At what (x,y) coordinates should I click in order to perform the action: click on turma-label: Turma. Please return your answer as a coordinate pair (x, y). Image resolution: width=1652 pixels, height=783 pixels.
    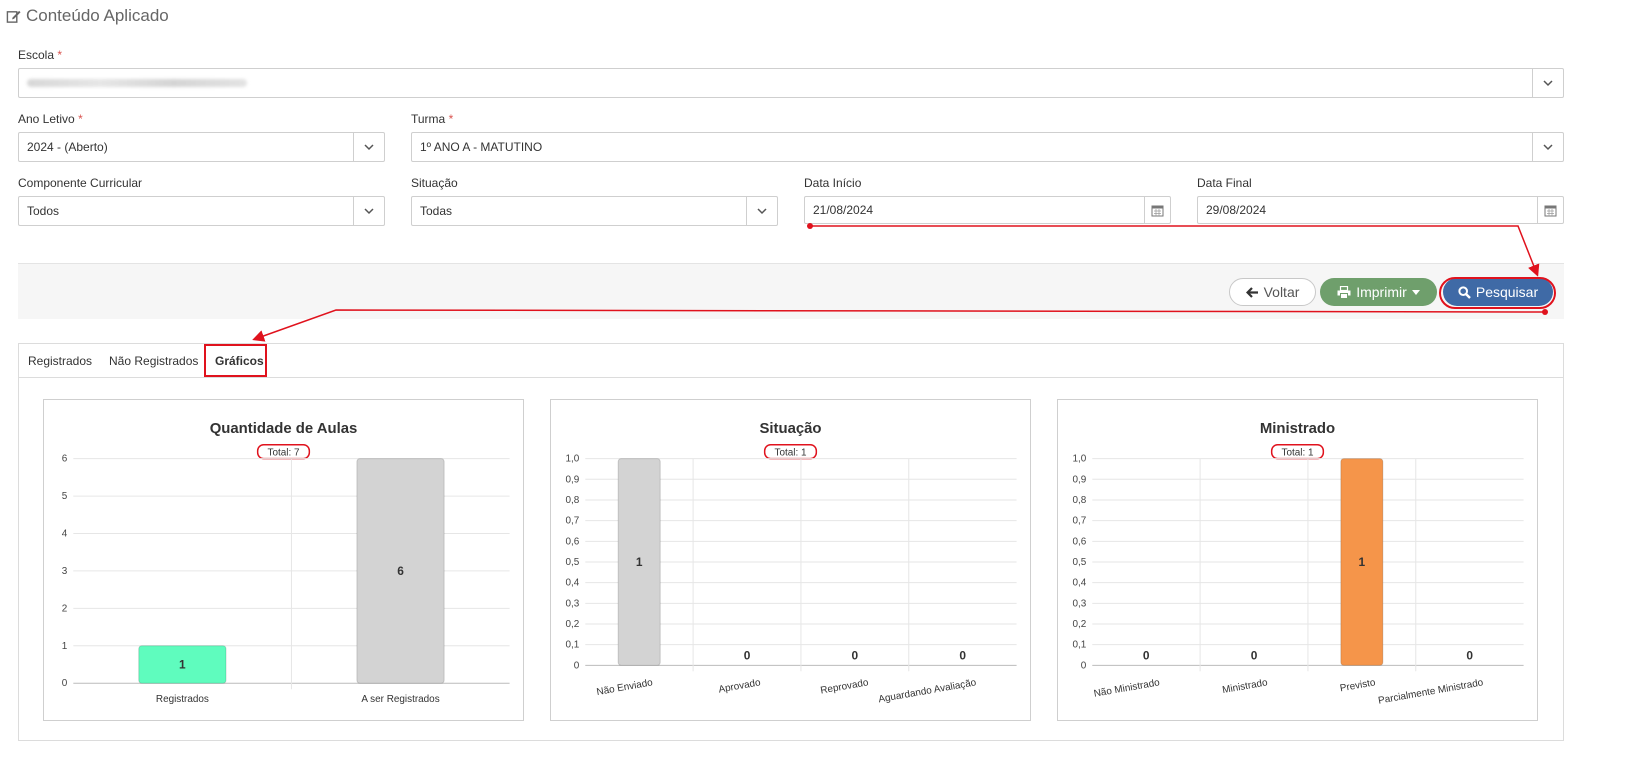
    Looking at the image, I should click on (428, 119).